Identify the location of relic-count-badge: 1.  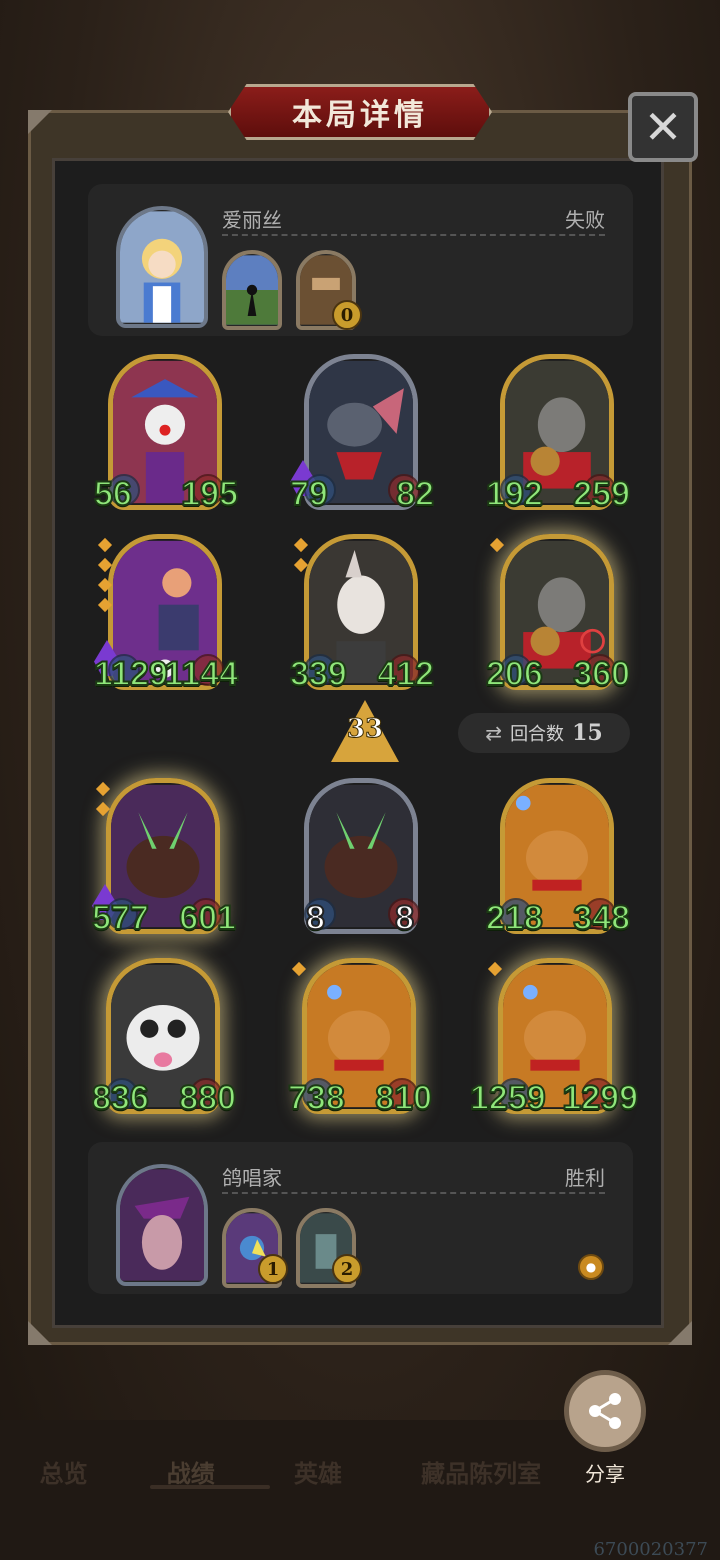
(273, 1269).